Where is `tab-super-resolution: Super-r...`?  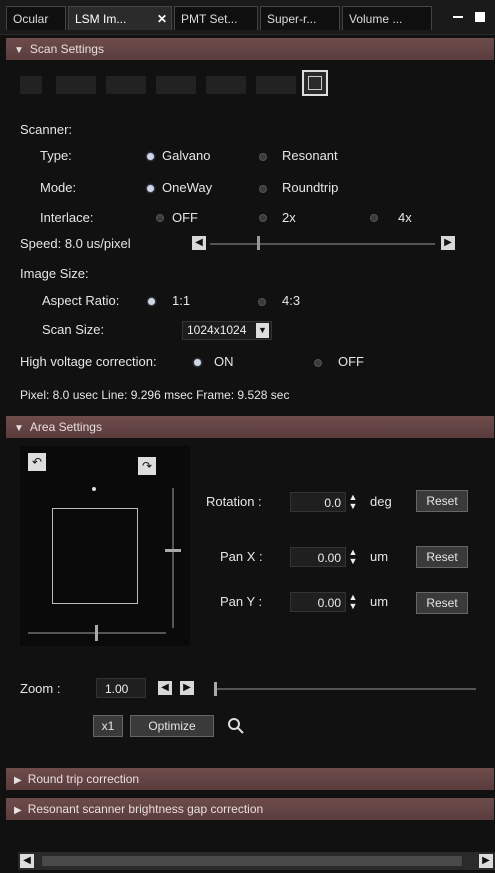
tab-super-resolution: Super-r... is located at coordinates (300, 18).